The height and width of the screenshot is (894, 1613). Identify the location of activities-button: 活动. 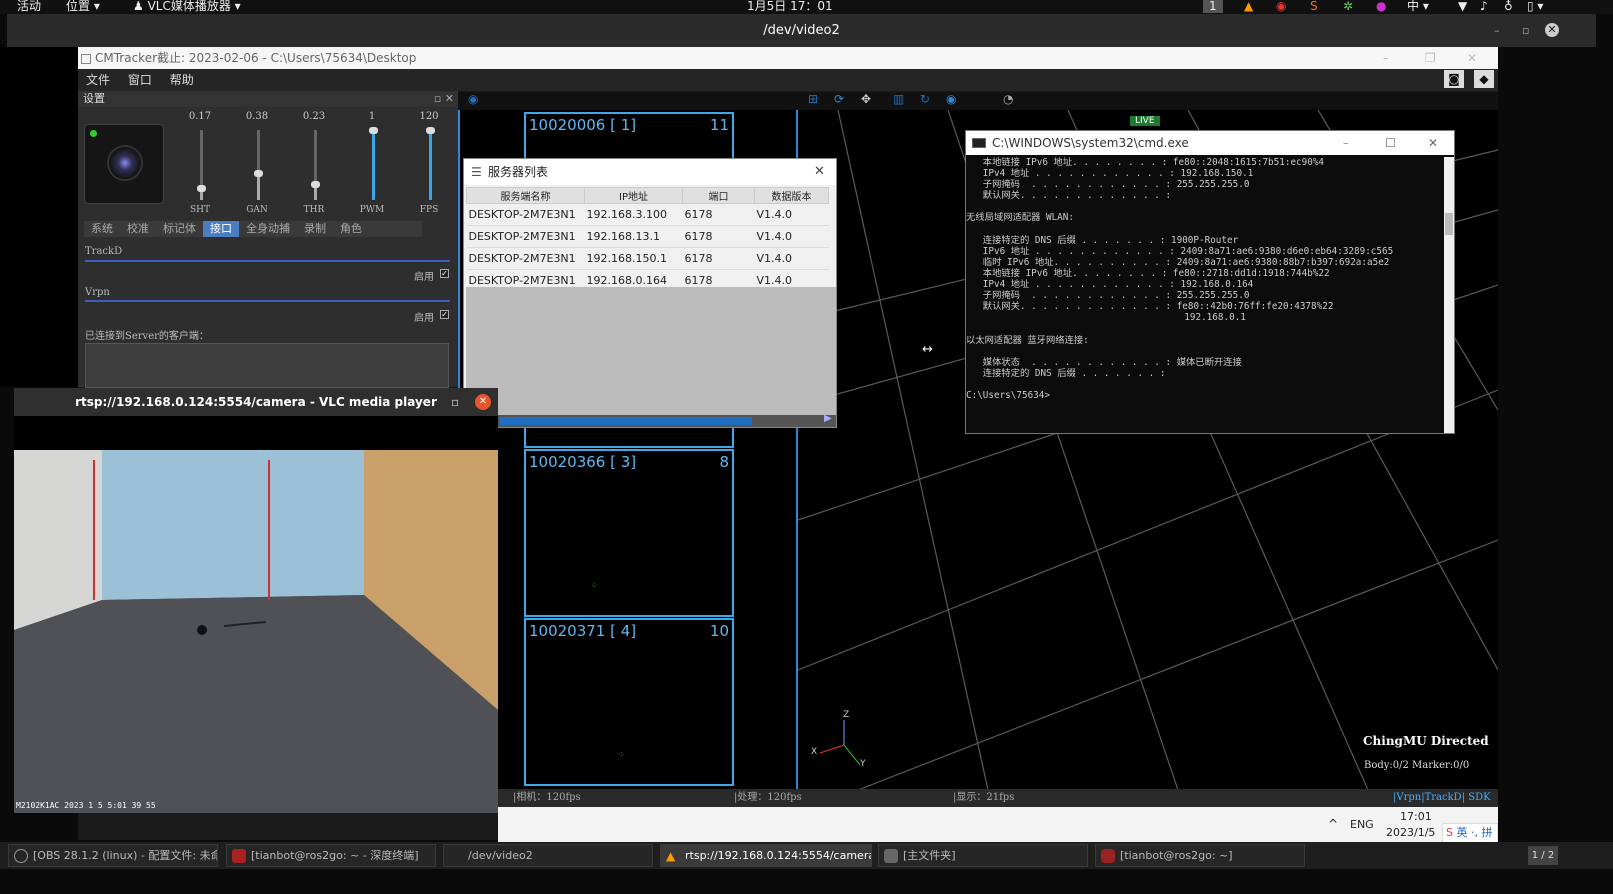
(29, 6).